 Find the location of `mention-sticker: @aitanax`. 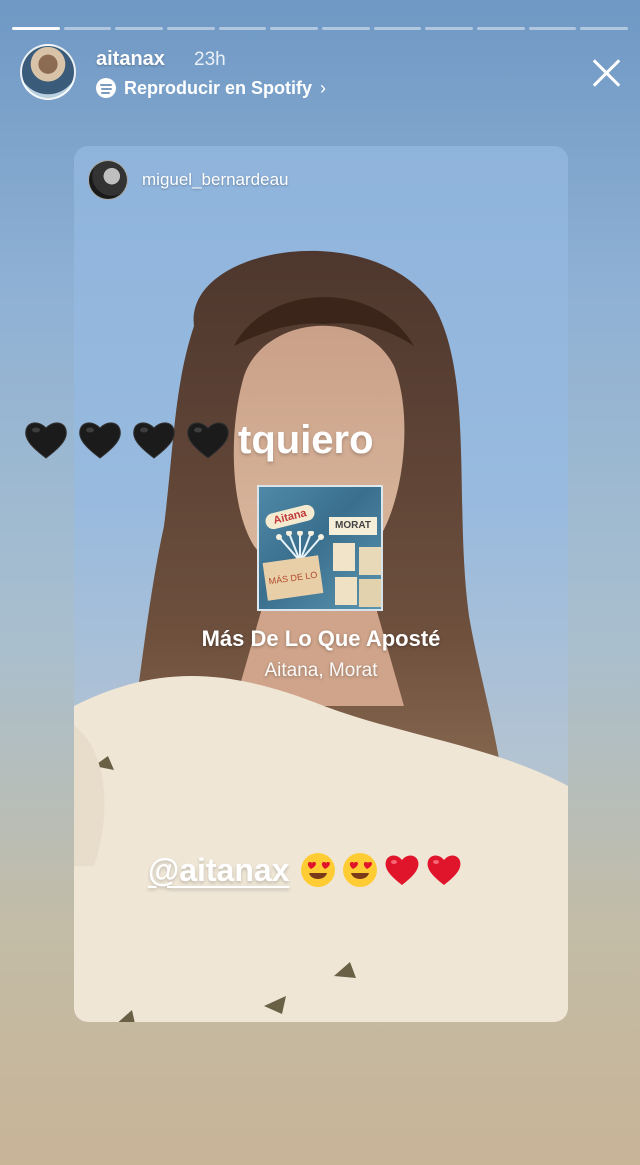

mention-sticker: @aitanax is located at coordinates (307, 870).